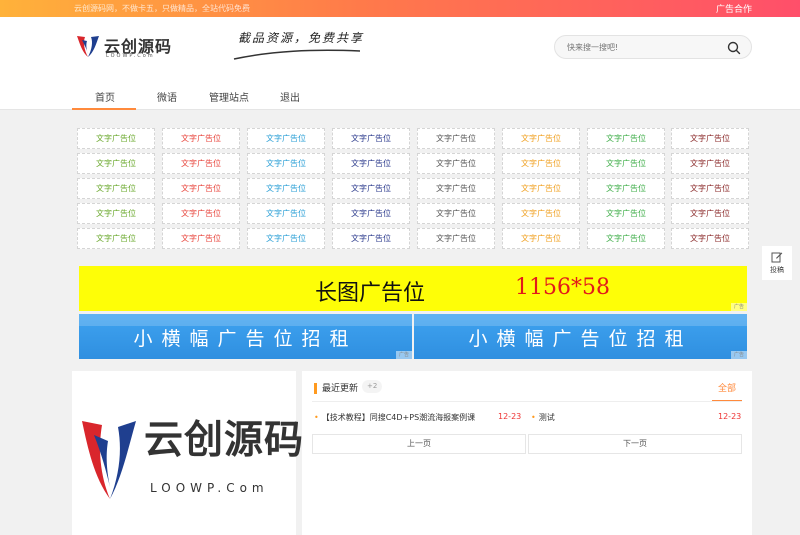  Describe the element at coordinates (124, 48) in the screenshot. I see `site-logo: 云创源码 LOOWP.Com` at that location.